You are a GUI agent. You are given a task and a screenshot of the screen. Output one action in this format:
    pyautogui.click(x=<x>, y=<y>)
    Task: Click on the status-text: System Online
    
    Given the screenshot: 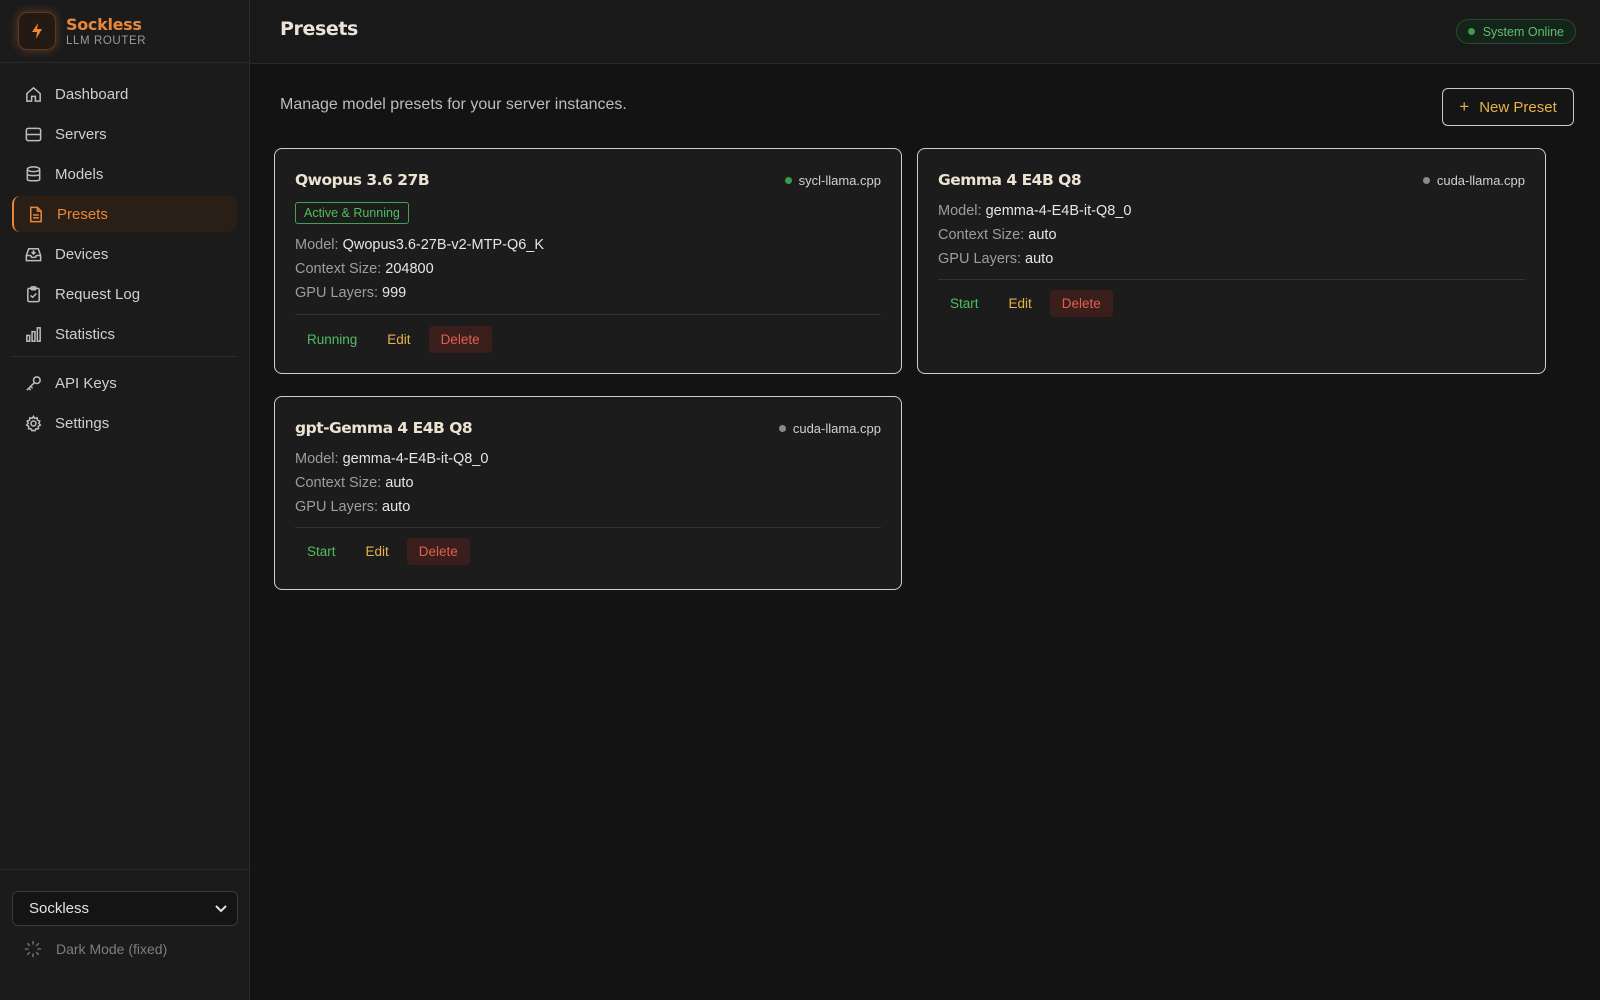 What is the action you would take?
    pyautogui.click(x=1523, y=31)
    